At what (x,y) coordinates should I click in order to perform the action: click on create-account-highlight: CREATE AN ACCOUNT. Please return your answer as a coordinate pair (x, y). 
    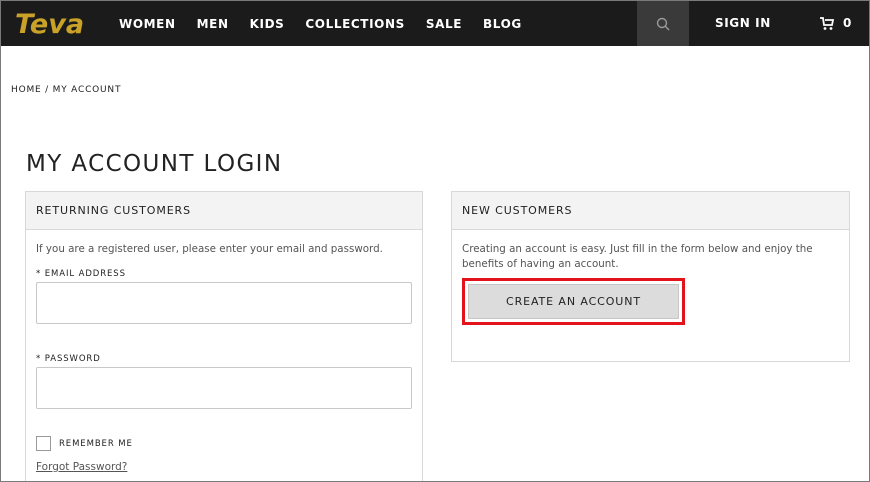
    Looking at the image, I should click on (573, 301).